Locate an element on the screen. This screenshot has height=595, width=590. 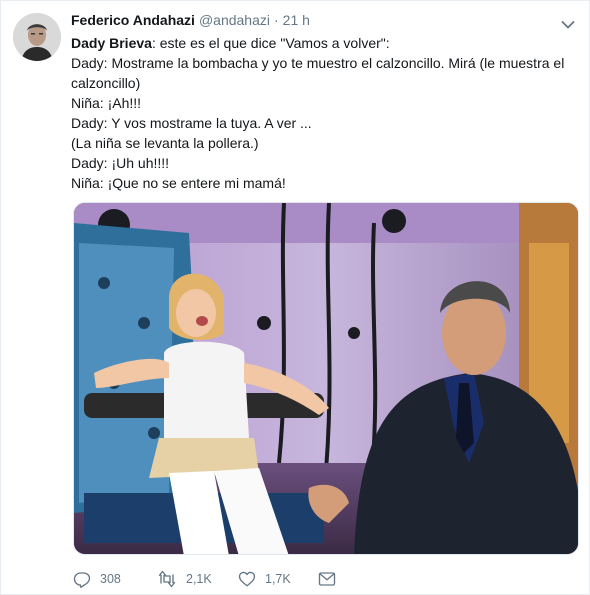
heart-icon is located at coordinates (247, 579).